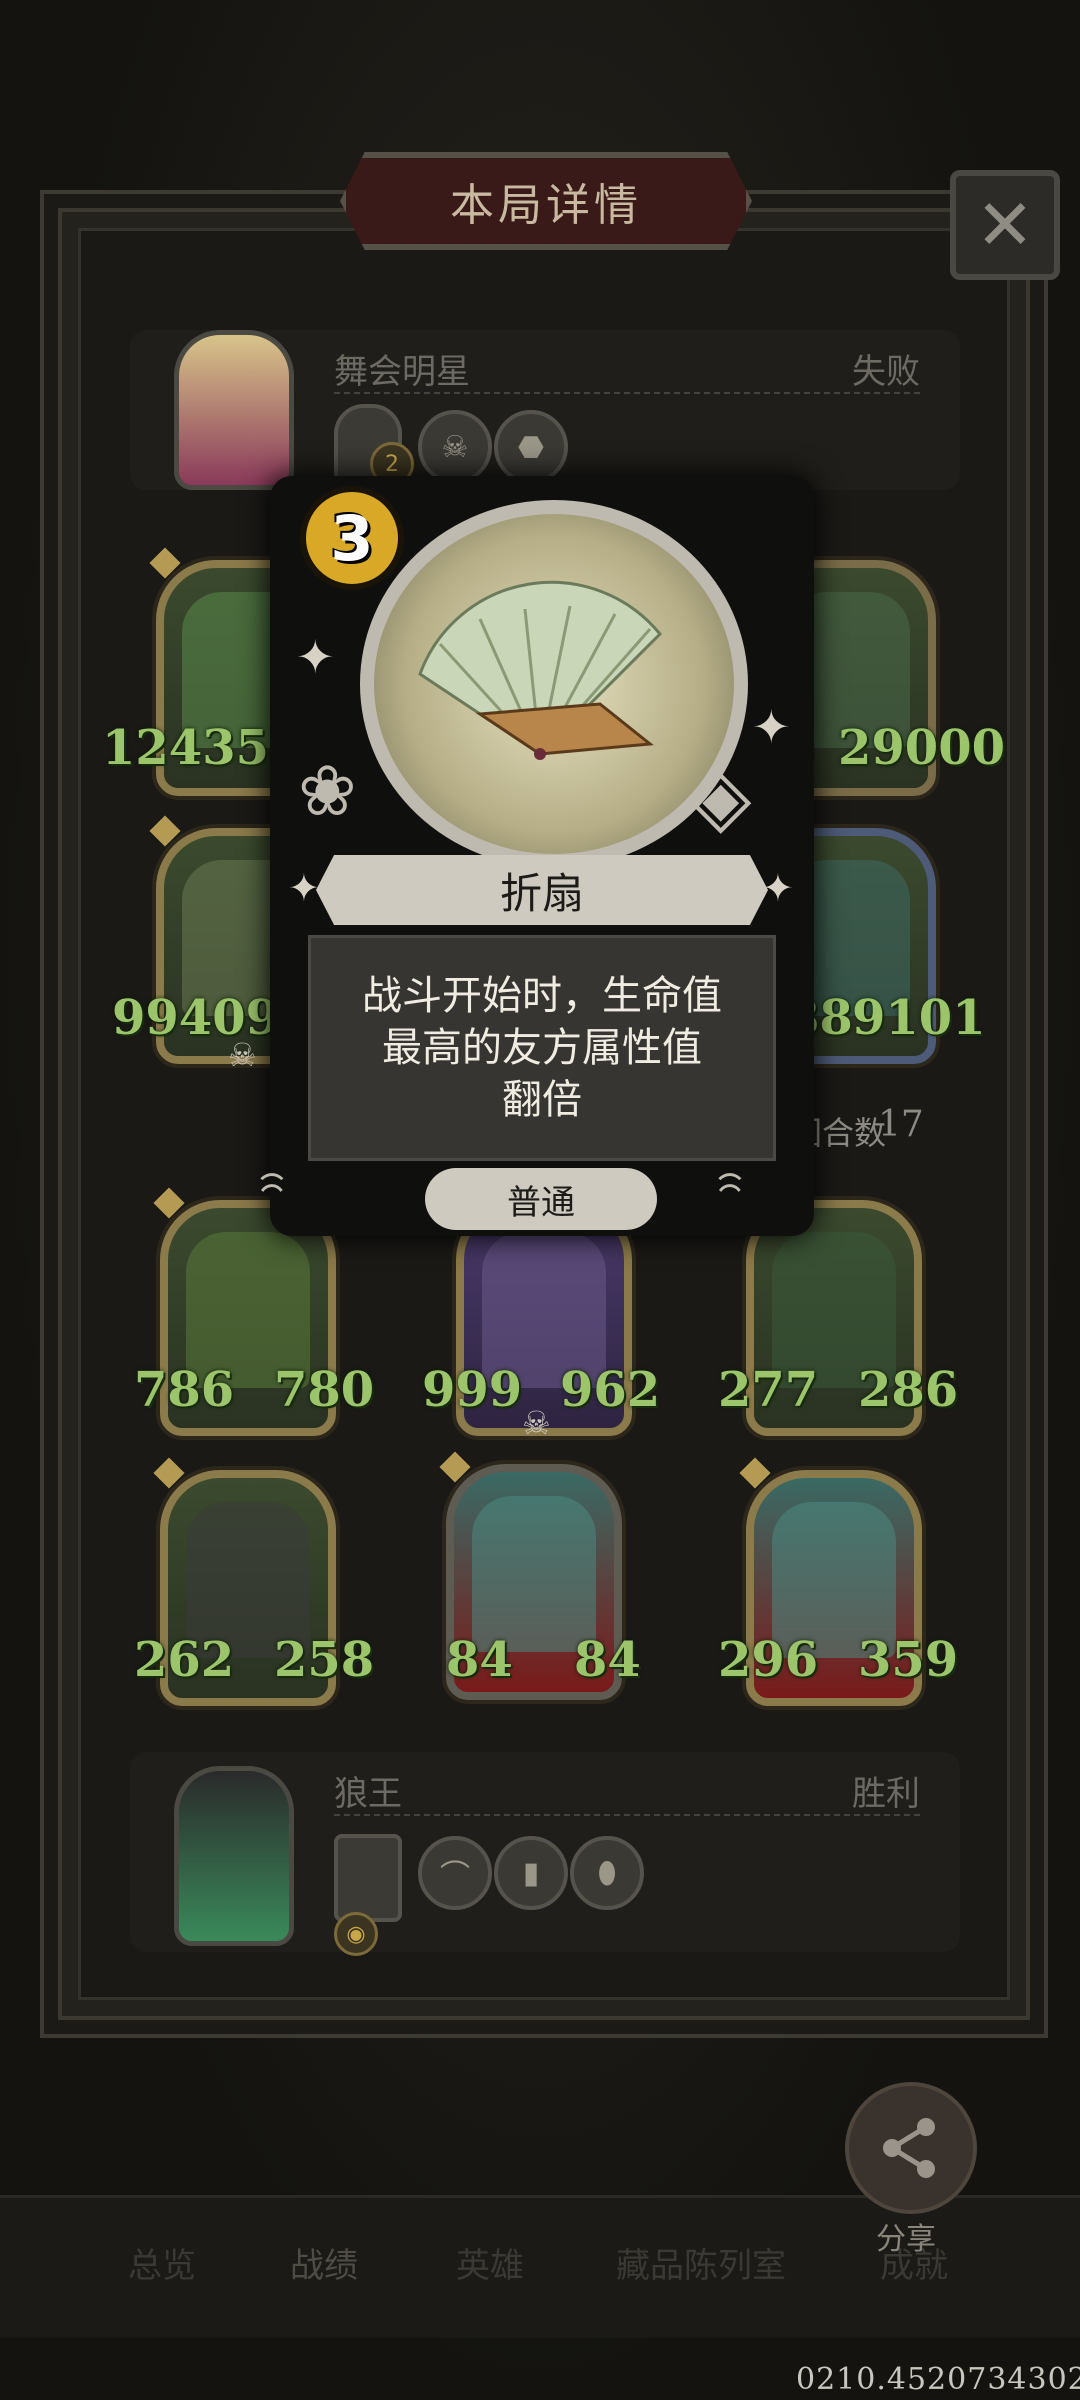 This screenshot has width=1080, height=2400. What do you see at coordinates (886, 1794) in the screenshot?
I see `self-result: 胜利` at bounding box center [886, 1794].